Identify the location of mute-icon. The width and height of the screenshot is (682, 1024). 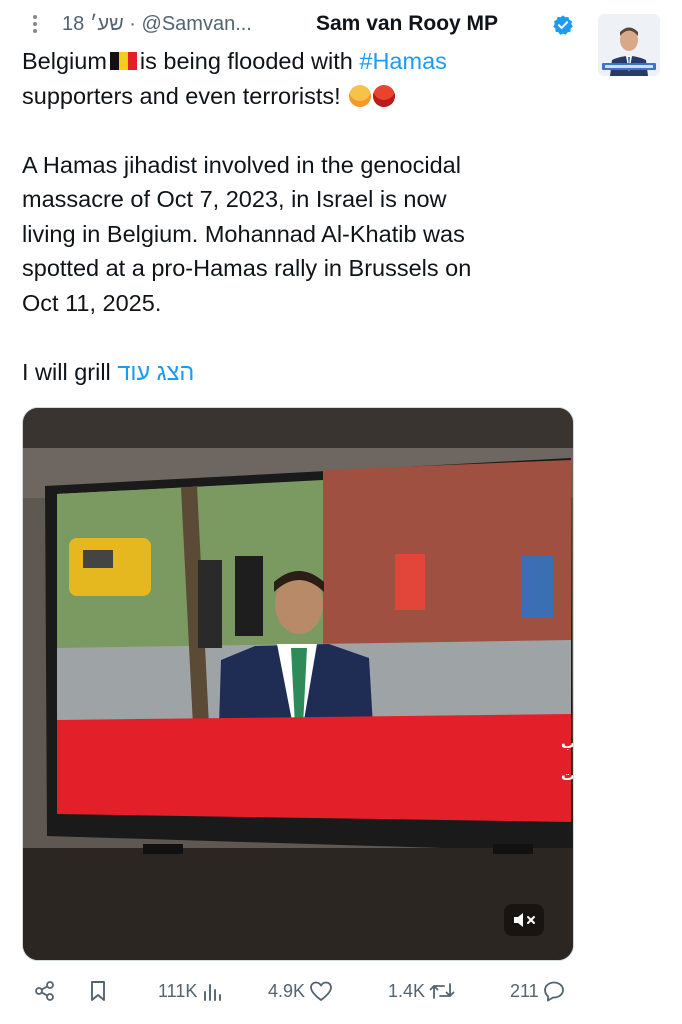
(524, 920).